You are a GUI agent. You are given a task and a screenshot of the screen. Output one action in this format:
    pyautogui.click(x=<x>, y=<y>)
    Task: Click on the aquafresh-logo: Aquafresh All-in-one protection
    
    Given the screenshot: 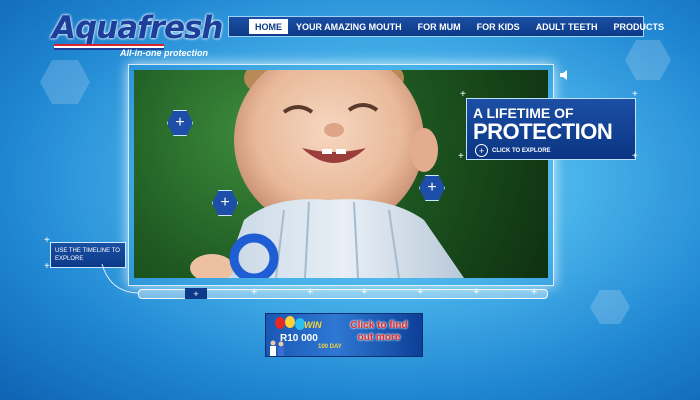 What is the action you would take?
    pyautogui.click(x=140, y=34)
    